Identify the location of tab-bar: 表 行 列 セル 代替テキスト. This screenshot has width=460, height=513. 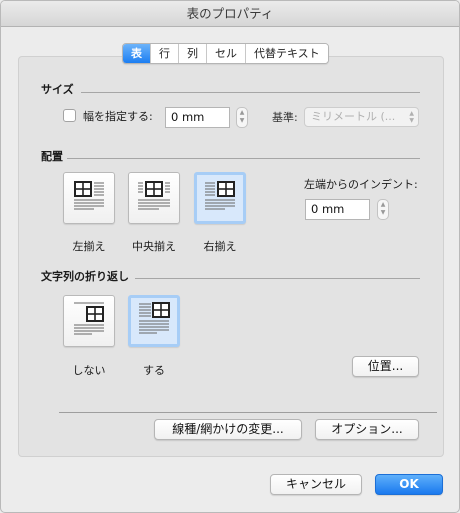
(225, 53).